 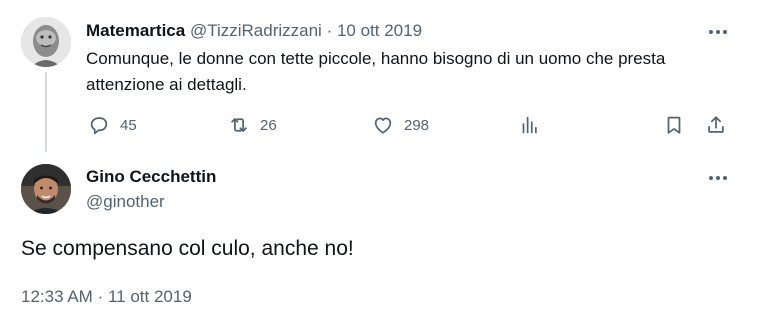 I want to click on retweet-button: 26, so click(x=252, y=125).